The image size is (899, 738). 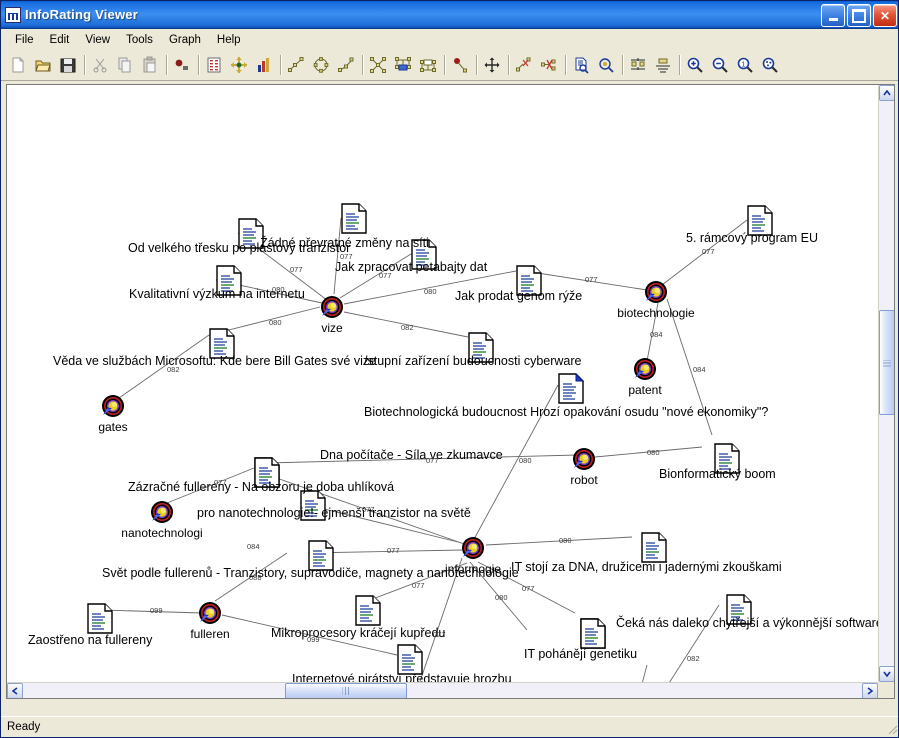 What do you see at coordinates (90, 640) in the screenshot?
I see `document-node-label: Zaostřeno na fullereny` at bounding box center [90, 640].